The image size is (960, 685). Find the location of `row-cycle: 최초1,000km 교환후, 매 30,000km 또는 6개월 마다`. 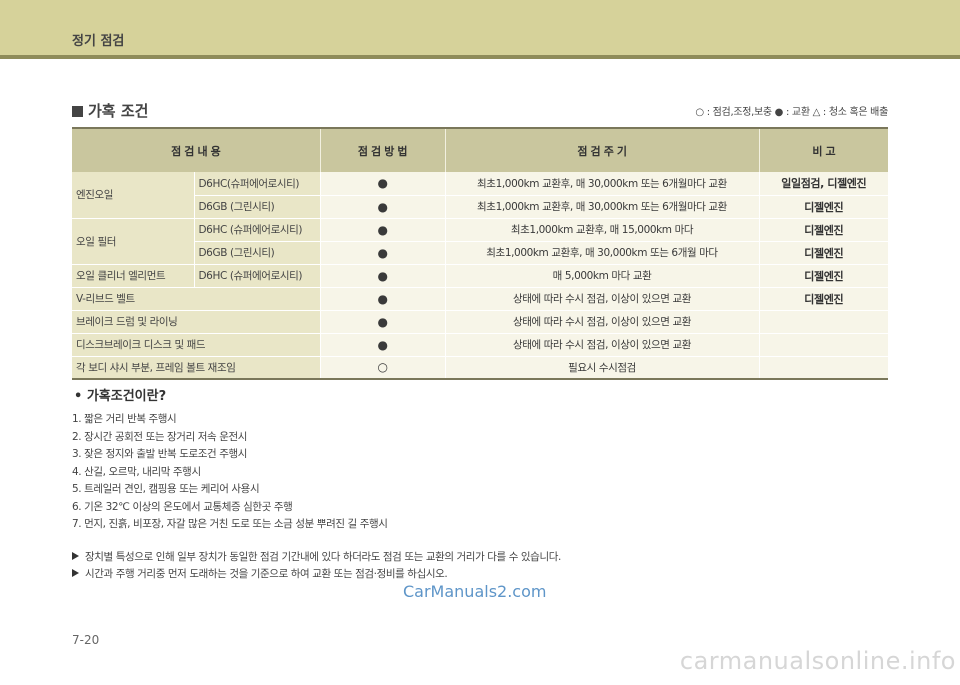

row-cycle: 최초1,000km 교환후, 매 30,000km 또는 6개월 마다 is located at coordinates (602, 253).